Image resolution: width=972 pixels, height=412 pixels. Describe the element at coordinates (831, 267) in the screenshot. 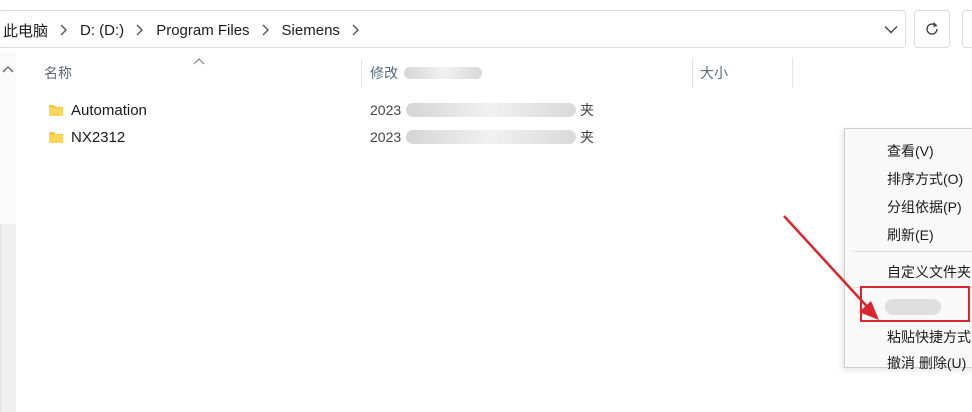

I see `annotation-arrow` at that location.